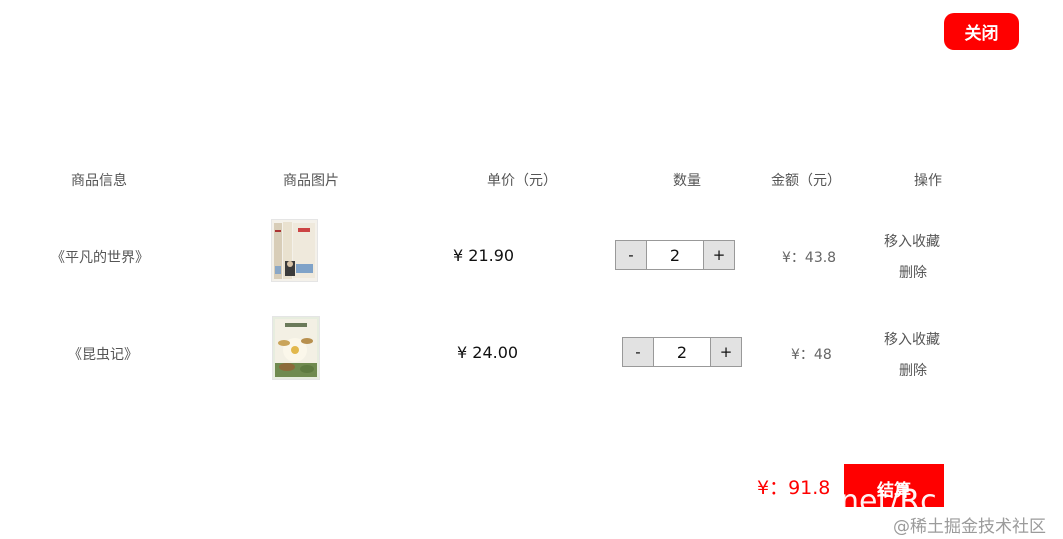  Describe the element at coordinates (981, 31) in the screenshot. I see `close-button: 关闭` at that location.